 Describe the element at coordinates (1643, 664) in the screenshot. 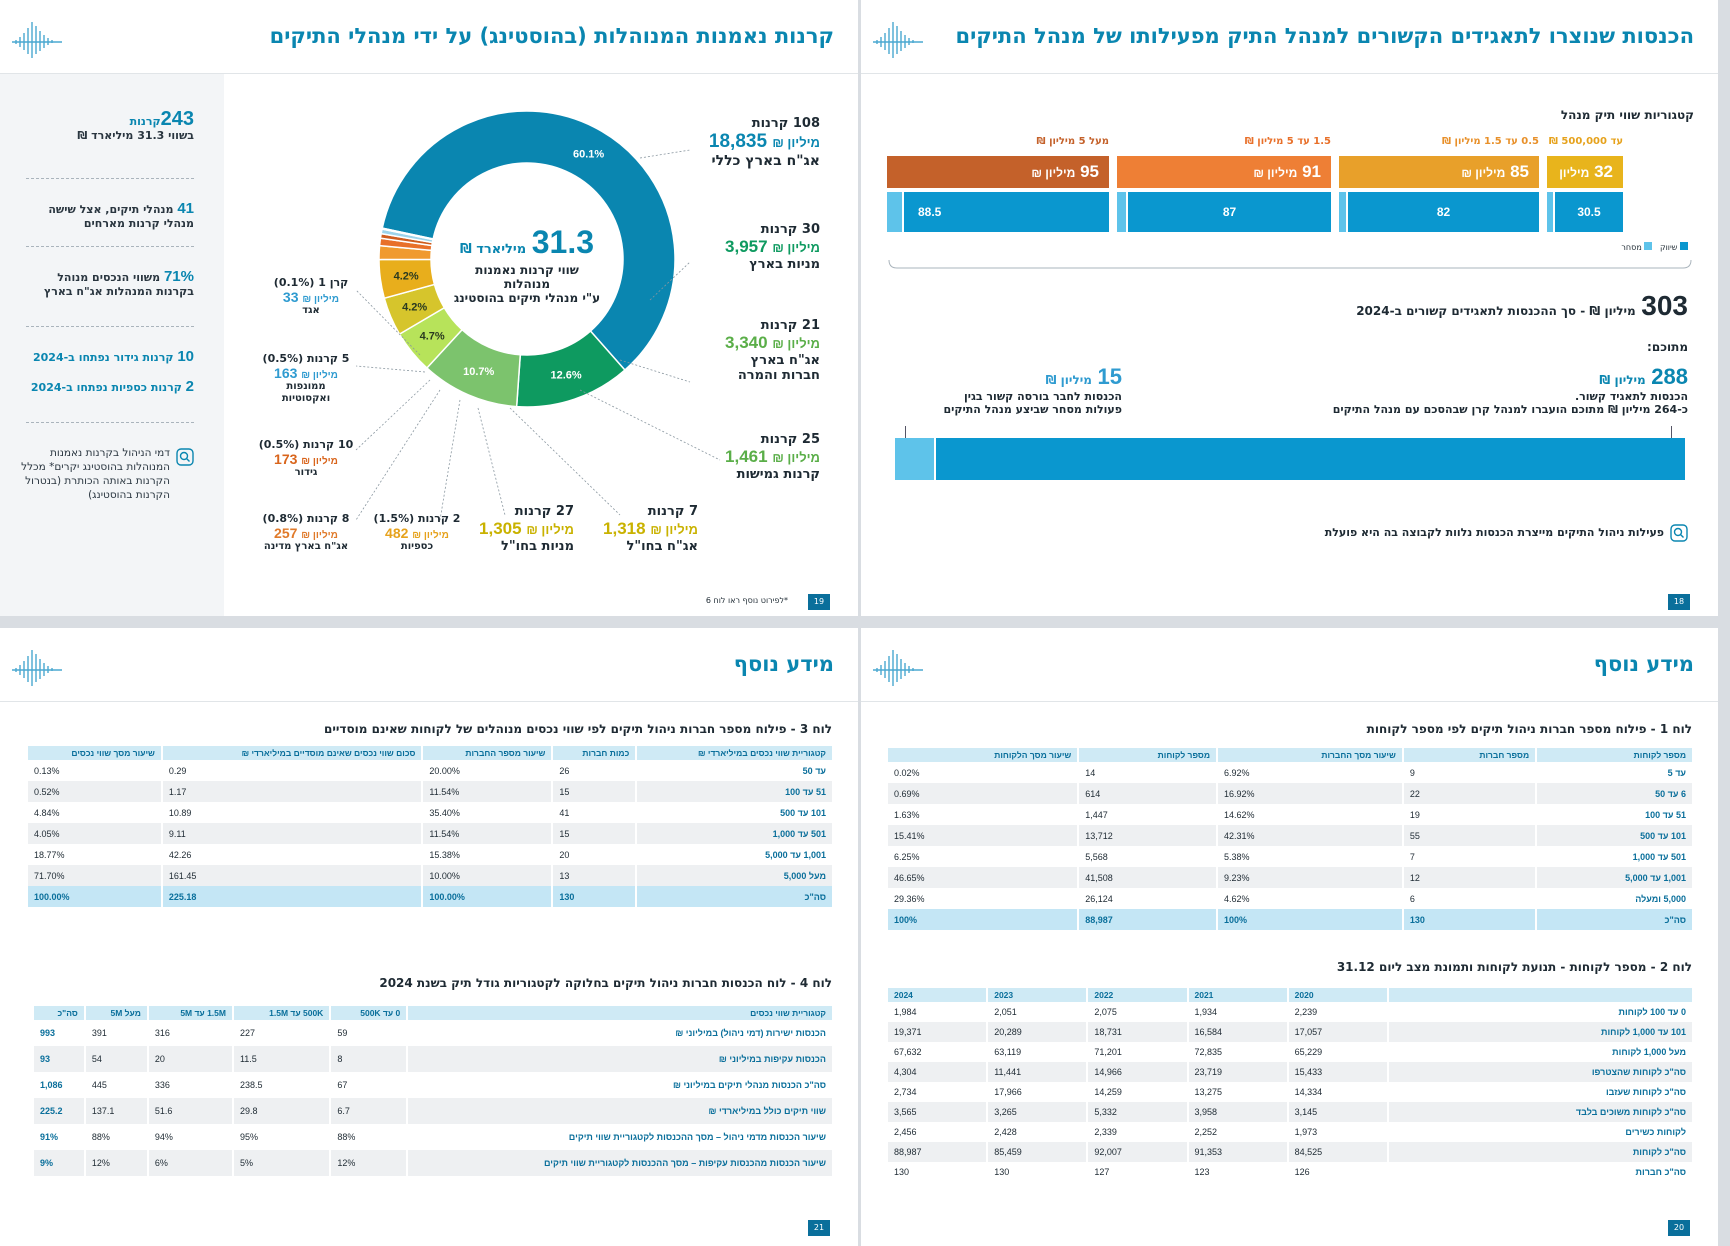

I see `page-title: מידע נוסף` at that location.